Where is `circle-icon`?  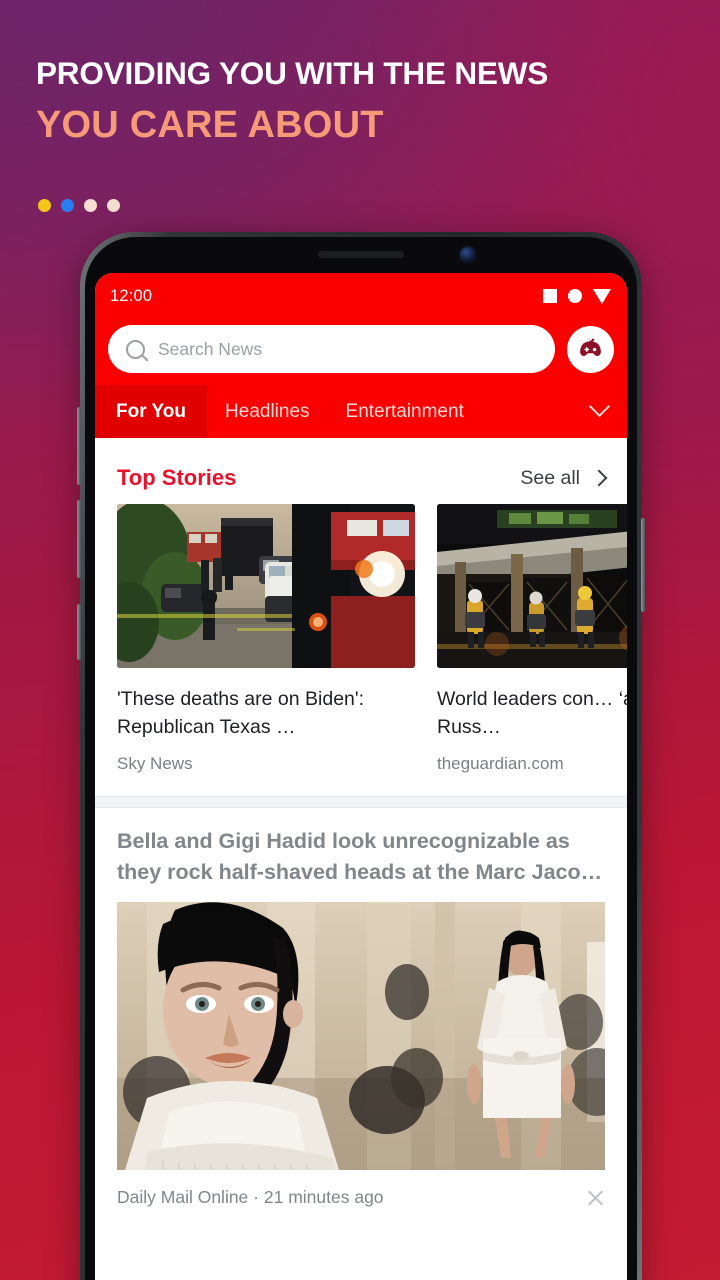
circle-icon is located at coordinates (575, 296).